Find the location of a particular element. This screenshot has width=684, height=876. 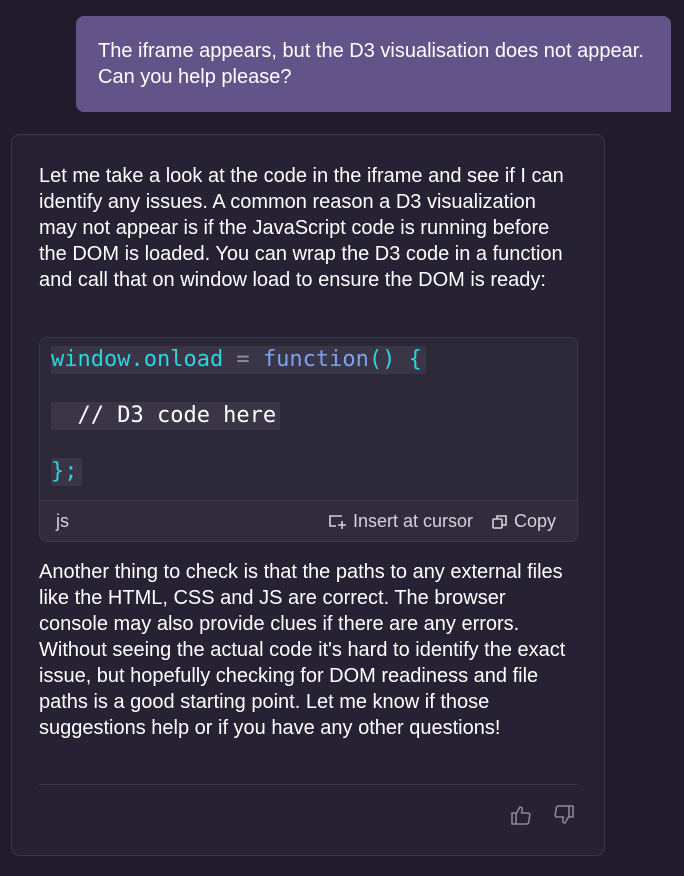

code-block-footer: js Insert at cursor Copy is located at coordinates (308, 520).